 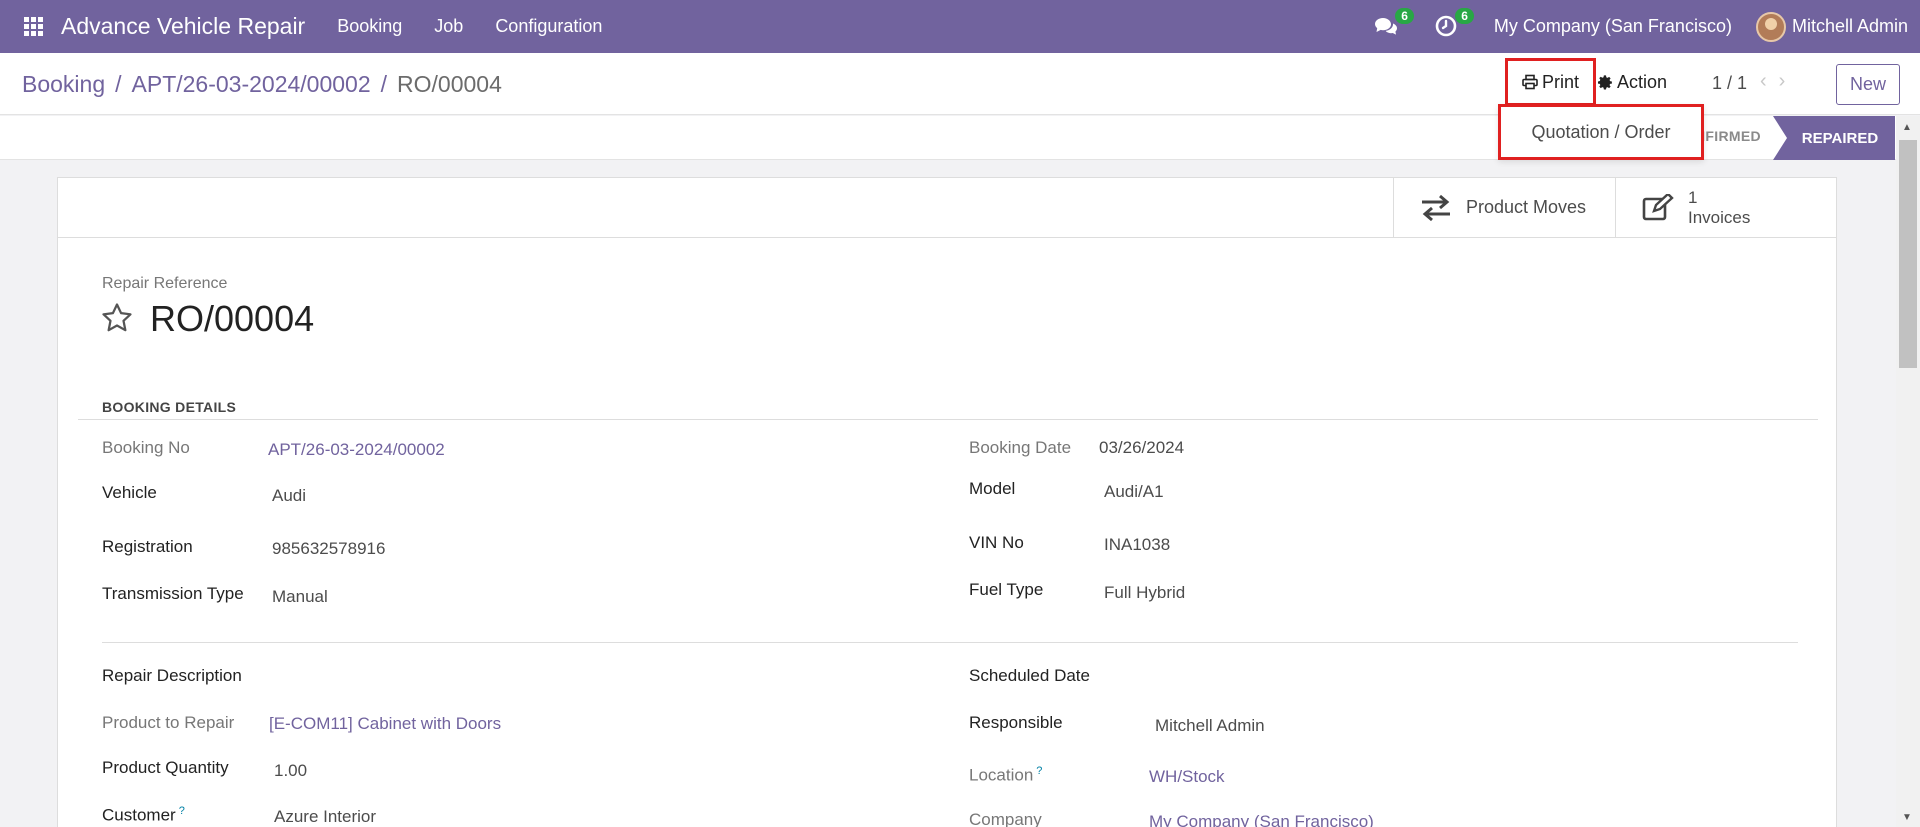 I want to click on repair-reference-label: Repair Reference, so click(x=165, y=283).